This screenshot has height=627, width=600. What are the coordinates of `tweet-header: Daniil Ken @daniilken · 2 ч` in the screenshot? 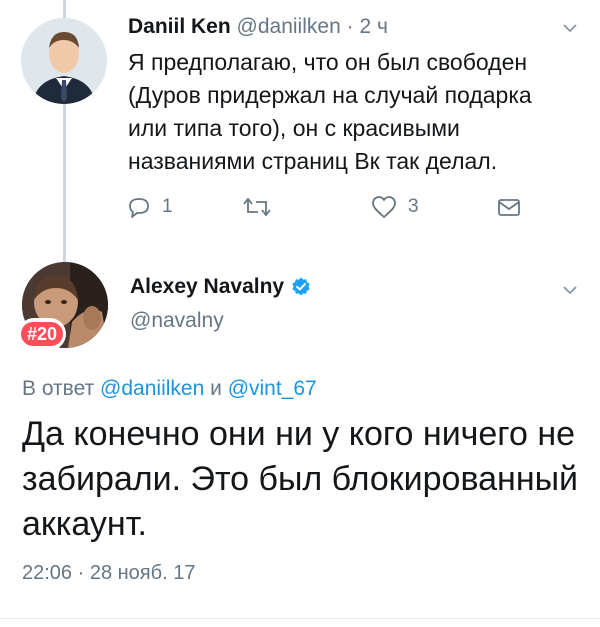 It's located at (258, 27).